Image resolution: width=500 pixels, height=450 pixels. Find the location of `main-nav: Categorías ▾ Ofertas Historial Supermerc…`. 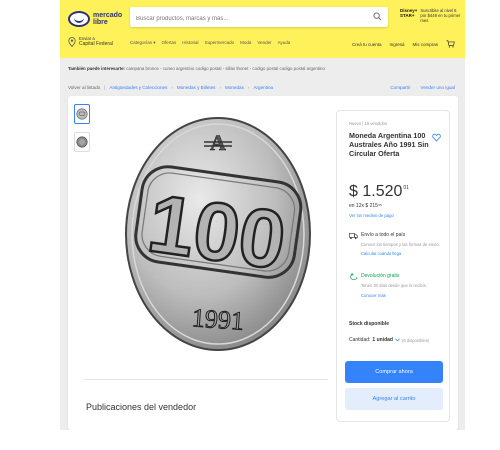

main-nav: Categorías ▾ Ofertas Historial Supermerc… is located at coordinates (210, 43).